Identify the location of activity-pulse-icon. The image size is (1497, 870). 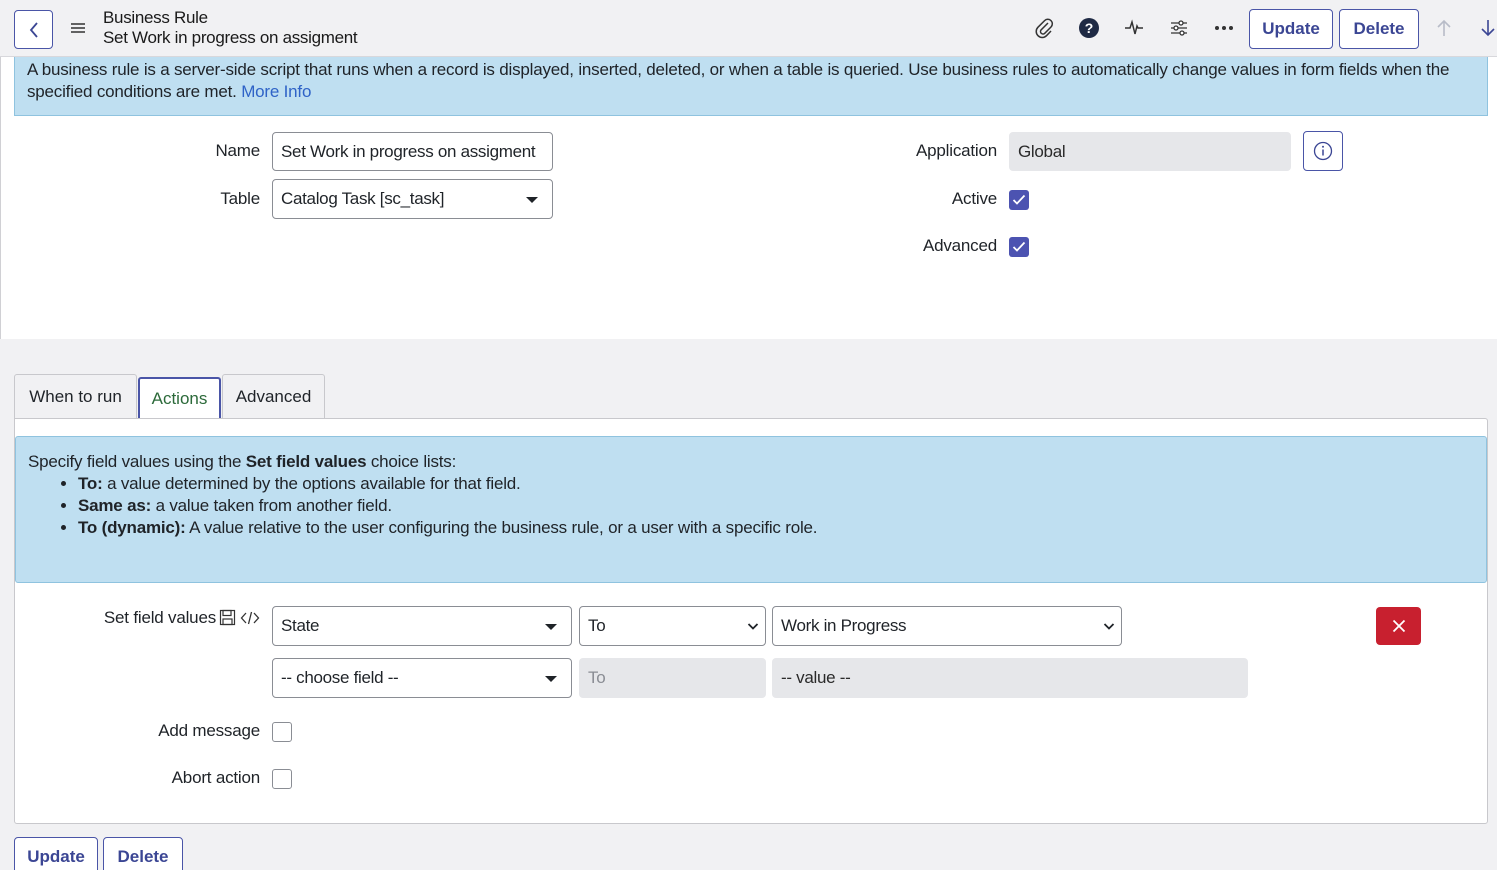
(1134, 28).